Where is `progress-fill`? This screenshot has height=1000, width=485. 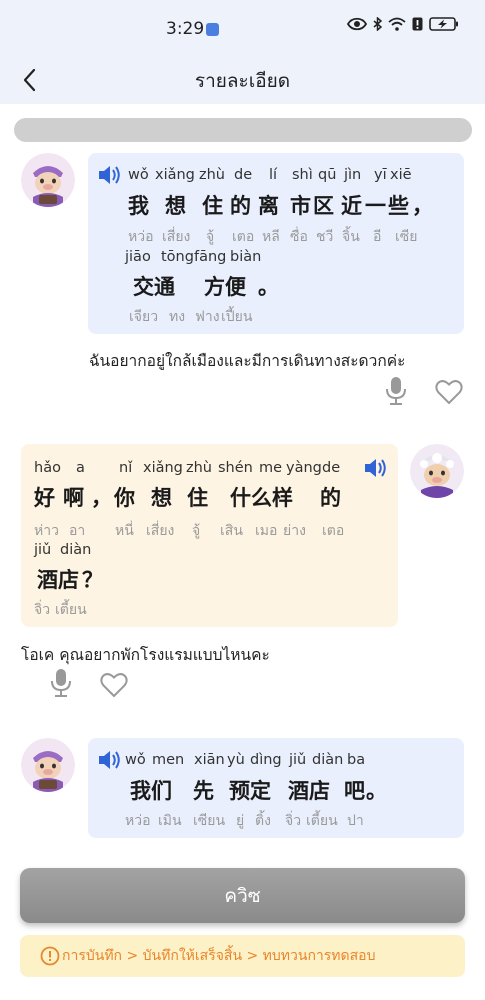
progress-fill is located at coordinates (243, 130).